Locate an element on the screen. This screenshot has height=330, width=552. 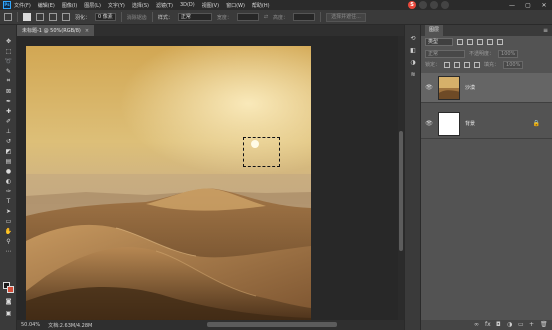
zoom-level: 50.04% is located at coordinates (30, 325).